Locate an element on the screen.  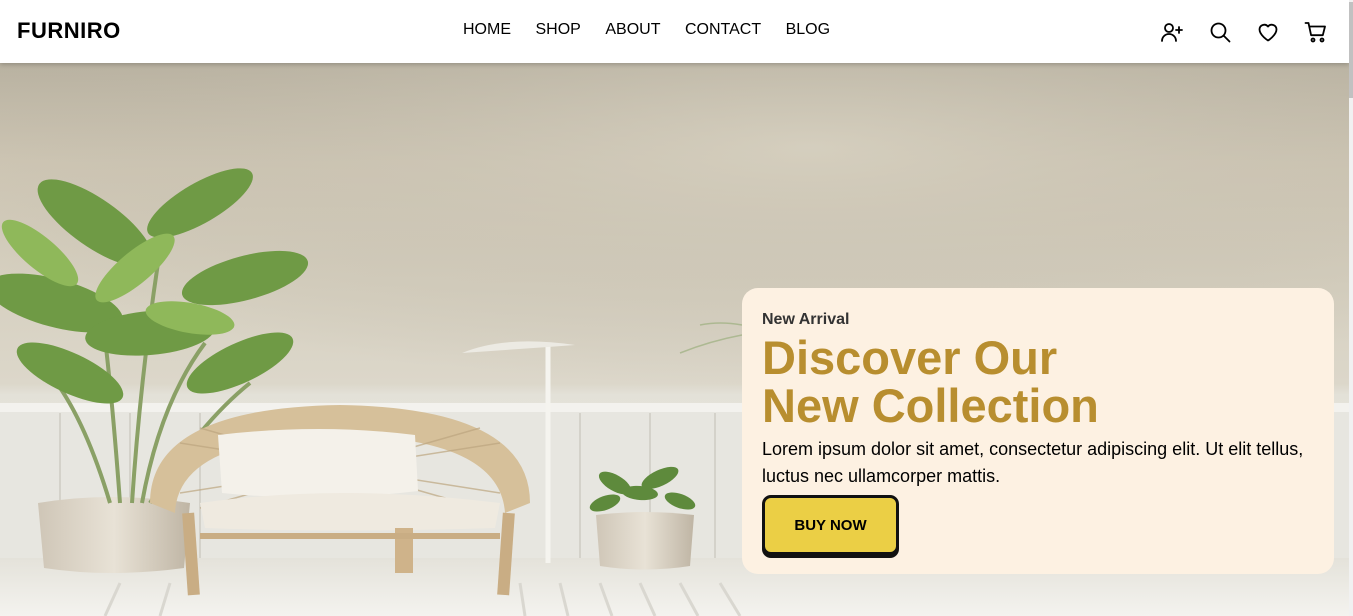
hero-title-line2: New Collection is located at coordinates (930, 405).